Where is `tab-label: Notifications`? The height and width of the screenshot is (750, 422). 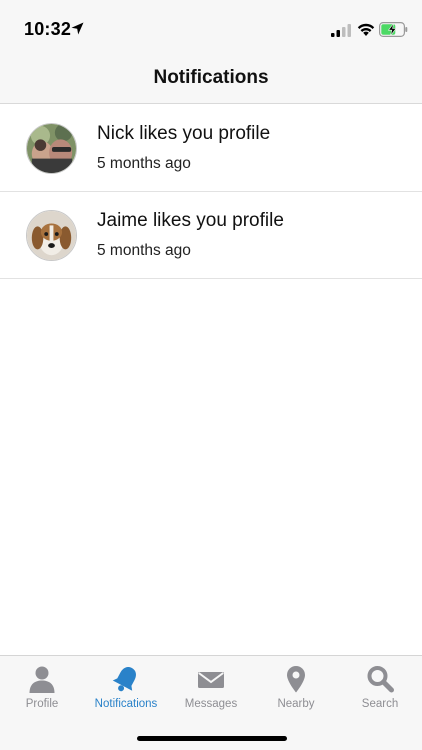 tab-label: Notifications is located at coordinates (126, 704).